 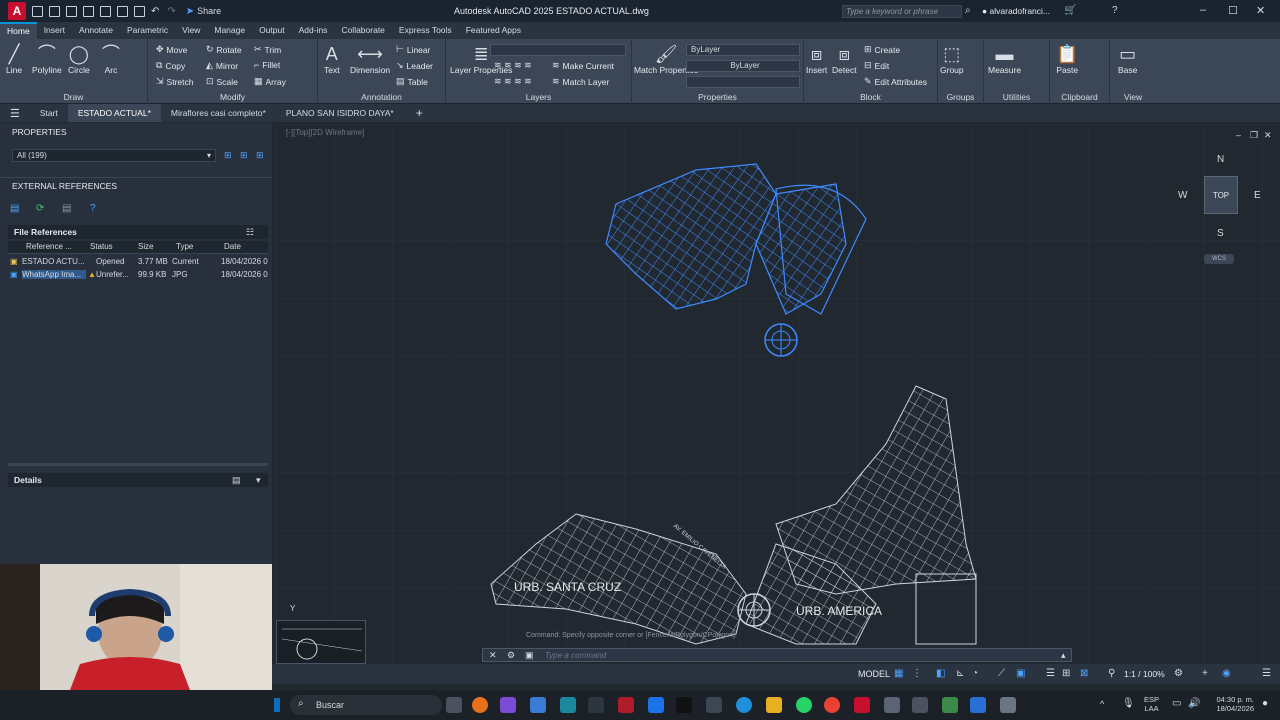 What do you see at coordinates (88, 11) in the screenshot?
I see `save-as-icon` at bounding box center [88, 11].